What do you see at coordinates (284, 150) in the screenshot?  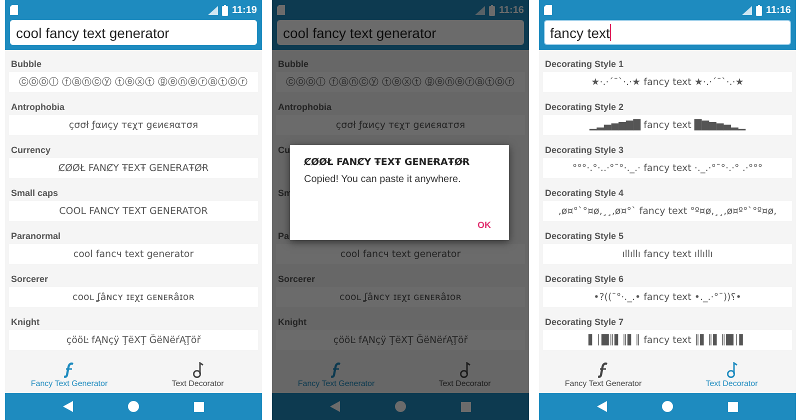 I see `style-name: Cu` at bounding box center [284, 150].